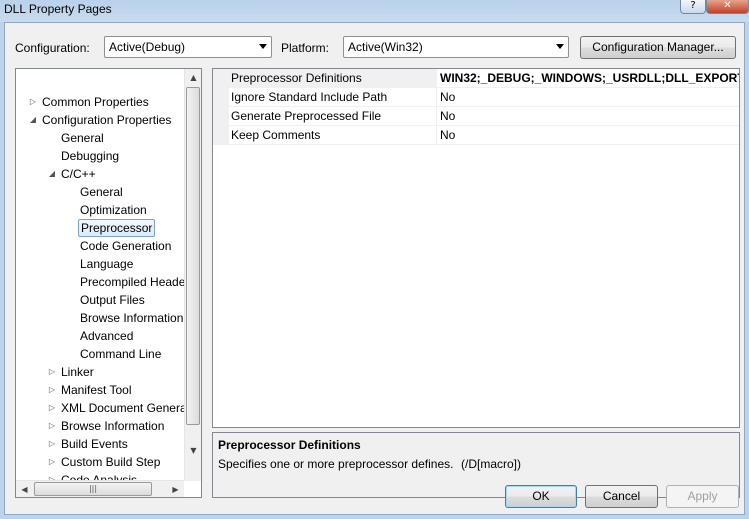 The height and width of the screenshot is (519, 749). I want to click on property-row: Keep Comments No, so click(476, 135).